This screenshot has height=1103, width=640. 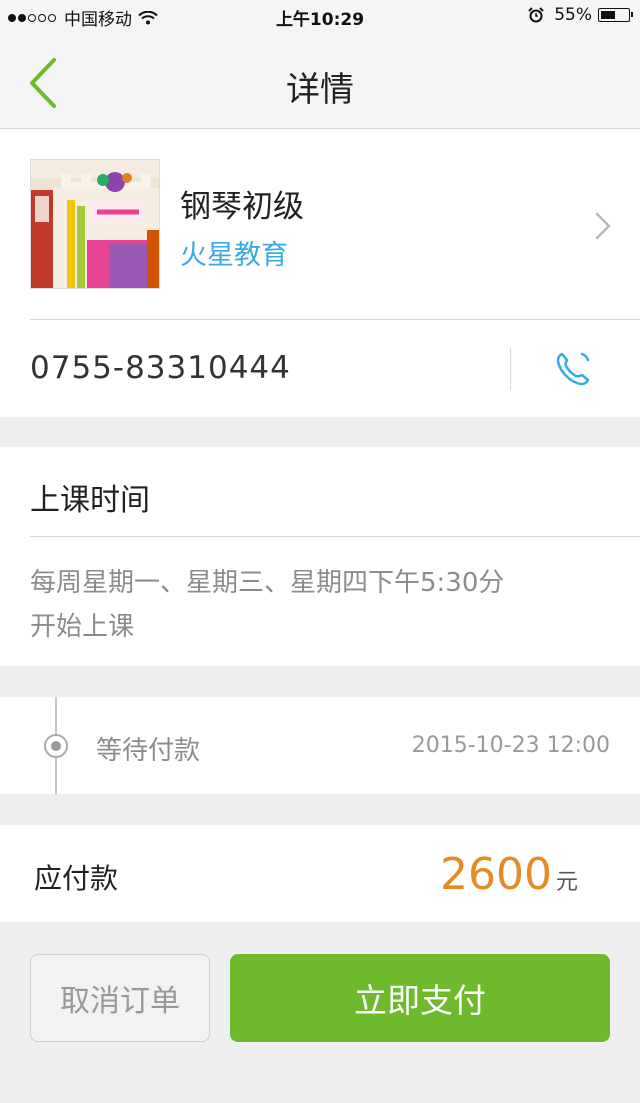 What do you see at coordinates (566, 882) in the screenshot?
I see `payment-unit: 元` at bounding box center [566, 882].